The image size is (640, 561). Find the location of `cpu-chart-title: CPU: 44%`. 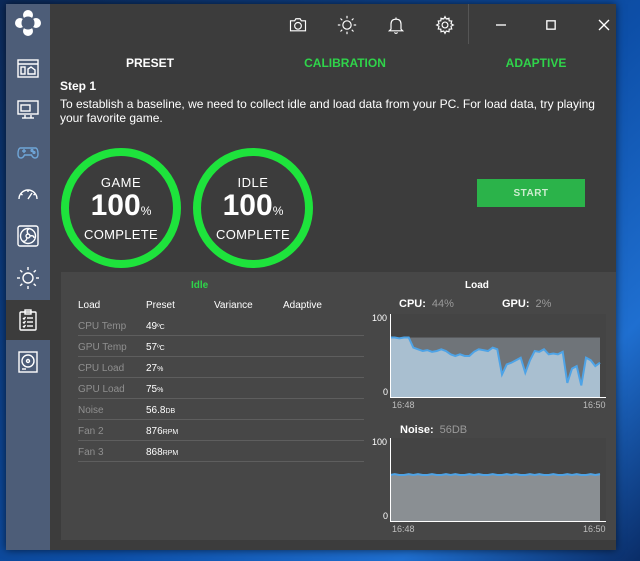

cpu-chart-title: CPU: 44% is located at coordinates (426, 304).